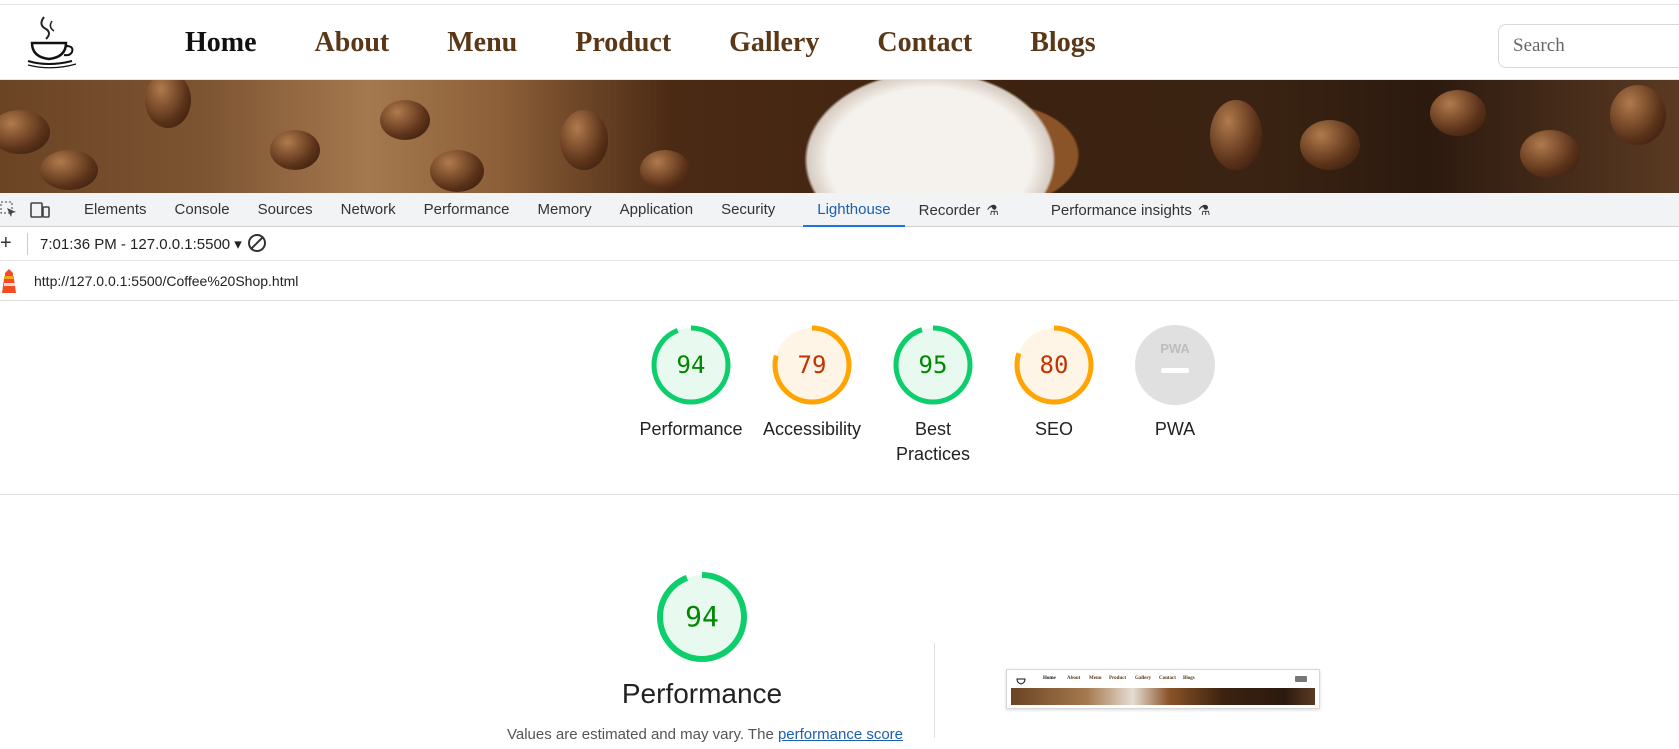 Image resolution: width=1679 pixels, height=749 pixels. What do you see at coordinates (285, 210) in the screenshot?
I see `tab-sources: Sources` at bounding box center [285, 210].